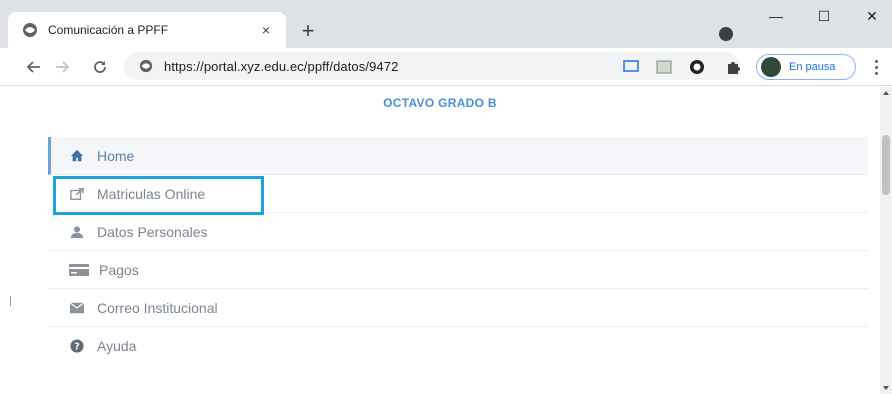 The width and height of the screenshot is (892, 394). What do you see at coordinates (100, 67) in the screenshot?
I see `reload-icon` at bounding box center [100, 67].